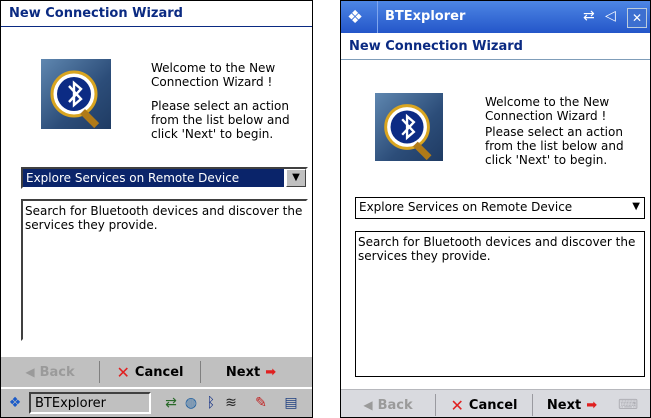 The width and height of the screenshot is (651, 418). What do you see at coordinates (70, 403) in the screenshot?
I see `taskbar-app-label: BTExplorer` at bounding box center [70, 403].